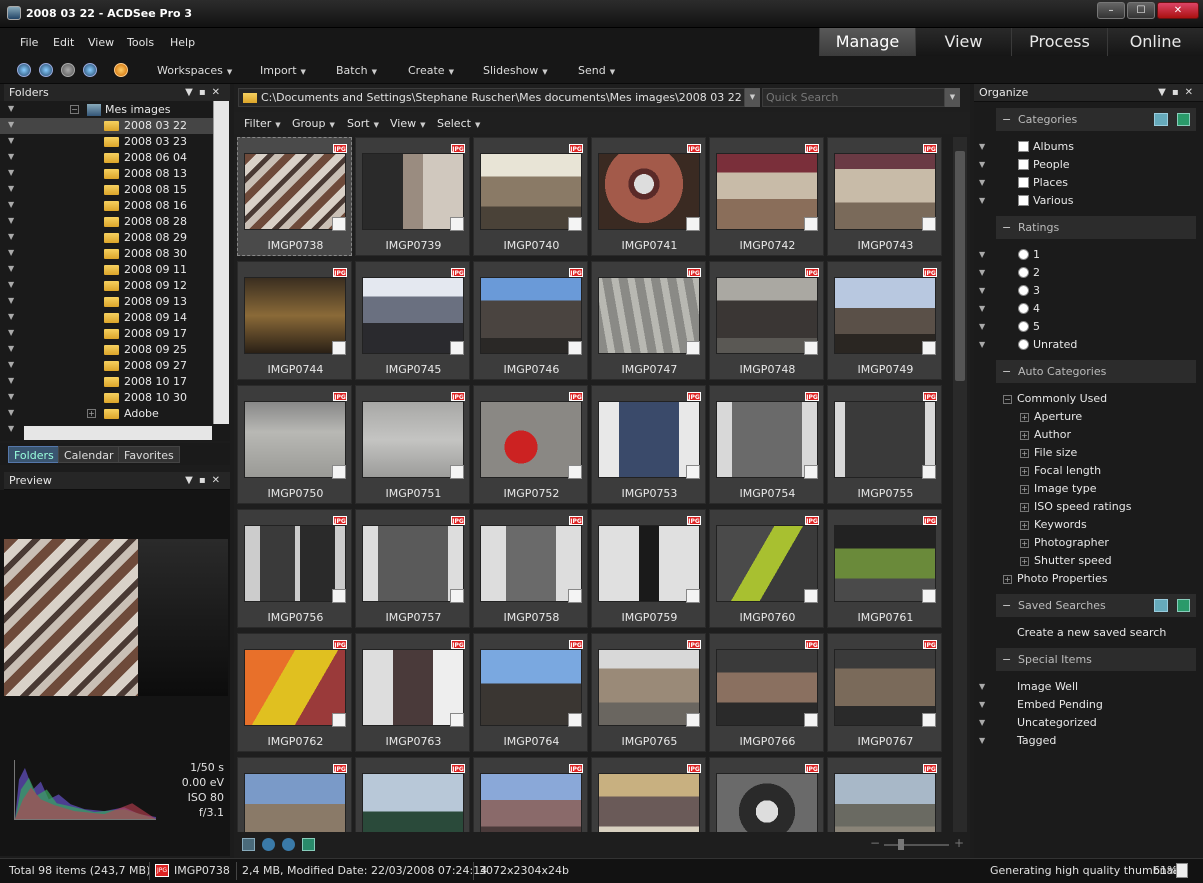 This screenshot has height=883, width=1203. I want to click on auto-categories-header: − Auto Categories, so click(1096, 371).